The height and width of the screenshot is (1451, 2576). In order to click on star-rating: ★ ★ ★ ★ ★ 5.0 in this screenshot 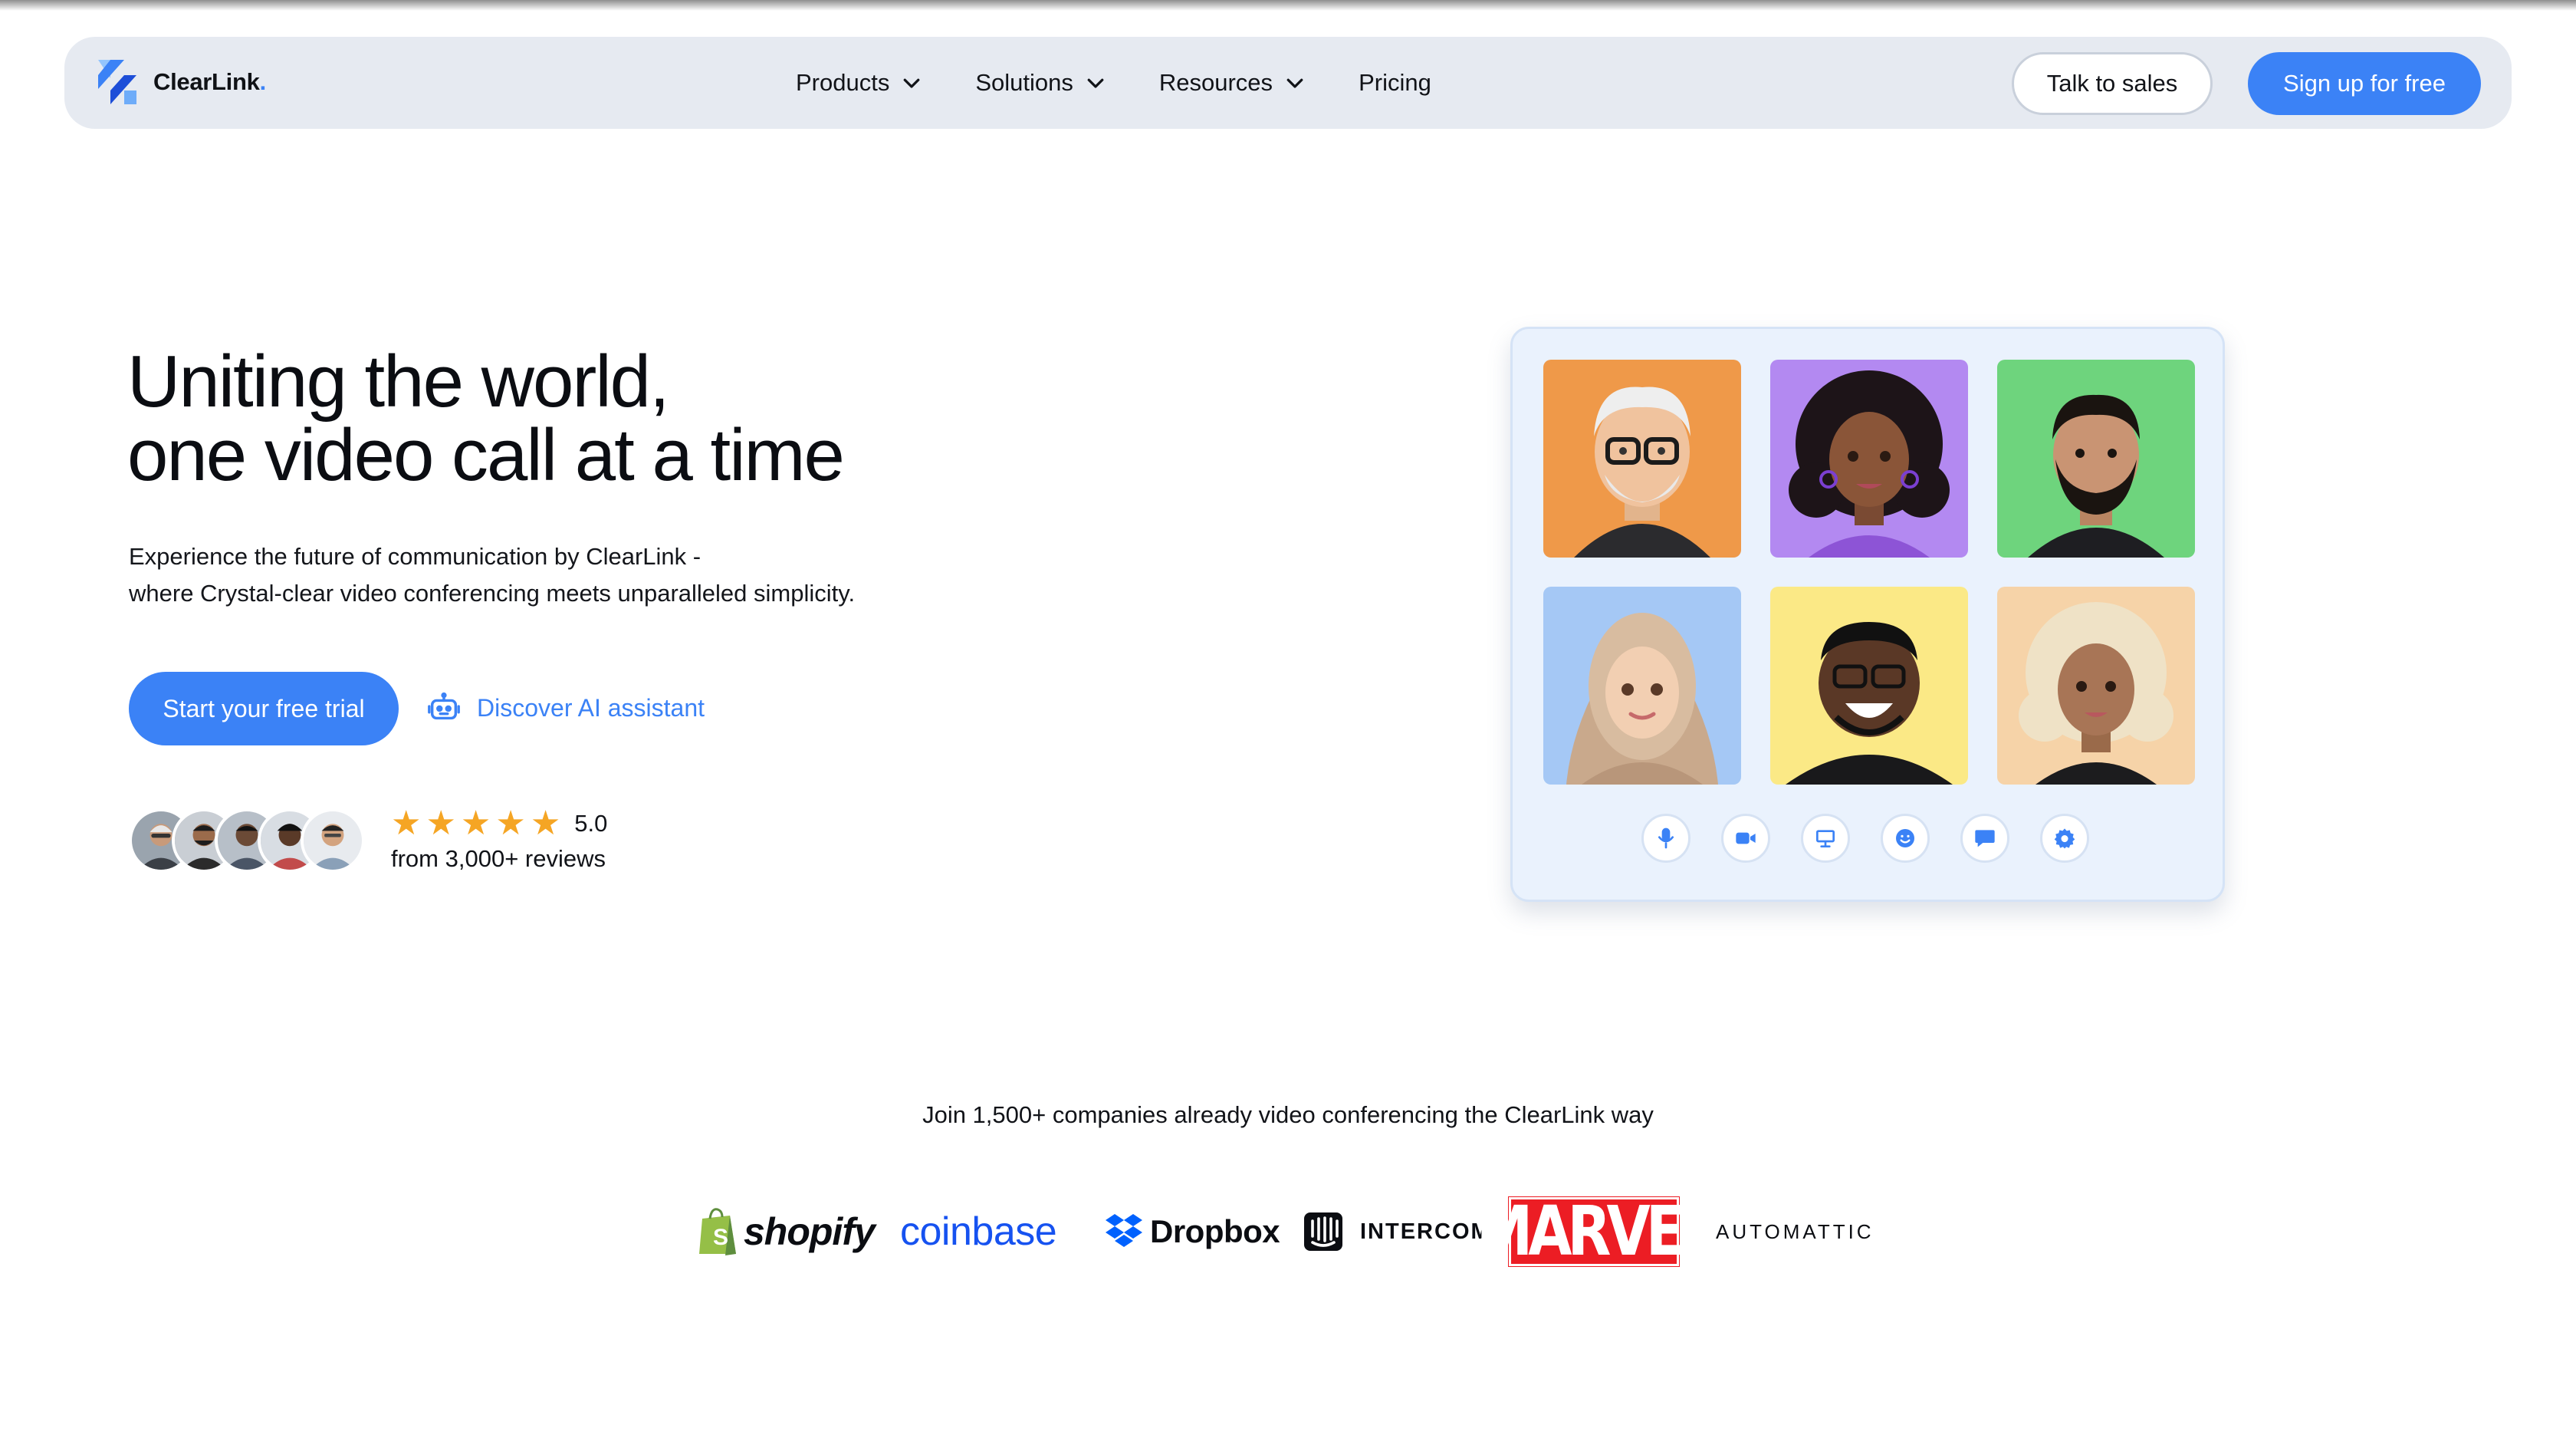, I will do `click(499, 824)`.